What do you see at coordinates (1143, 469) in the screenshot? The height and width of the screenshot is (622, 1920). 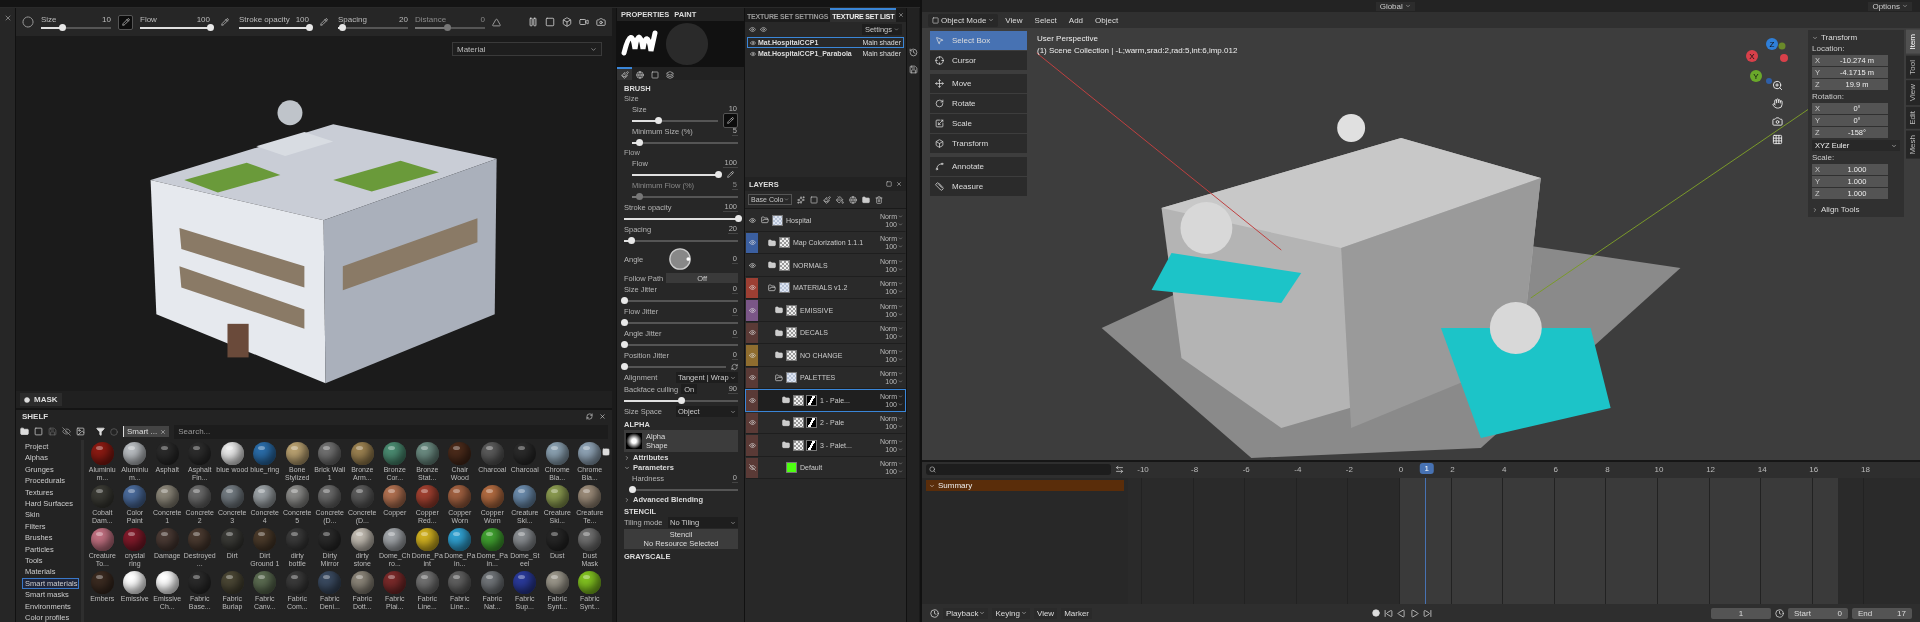 I see `frame-tick: -10` at bounding box center [1143, 469].